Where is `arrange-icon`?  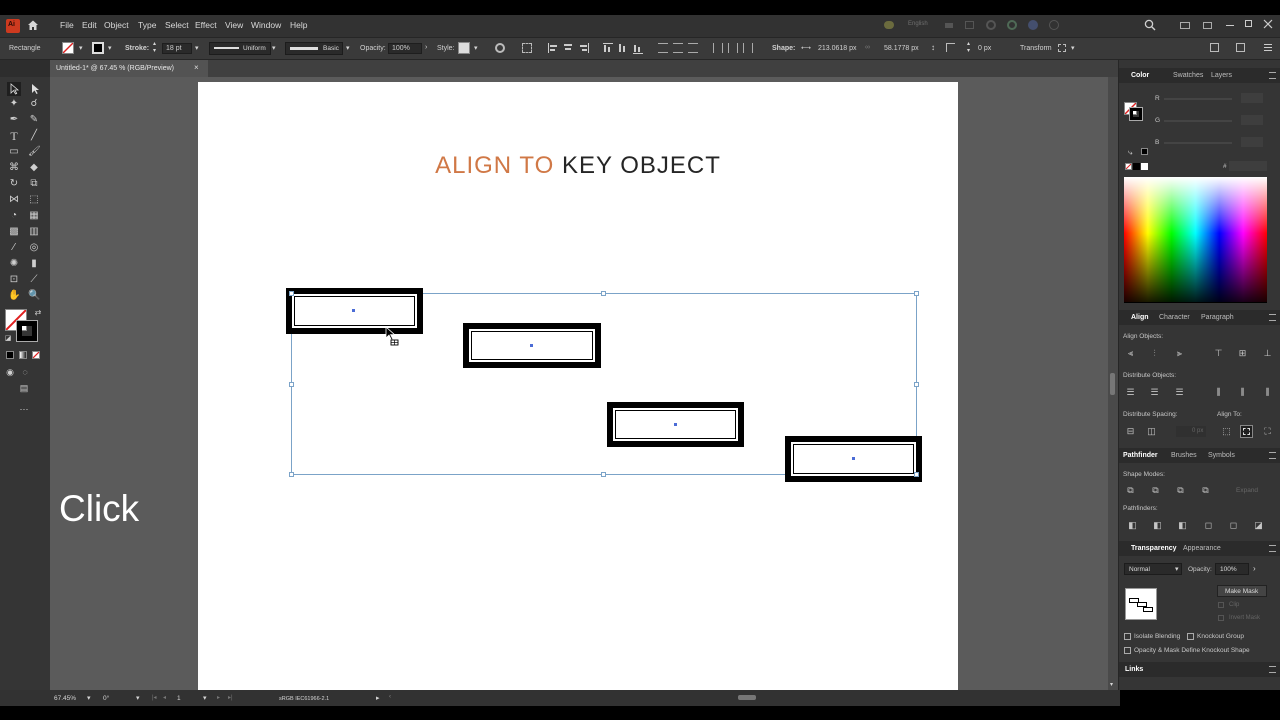 arrange-icon is located at coordinates (949, 25).